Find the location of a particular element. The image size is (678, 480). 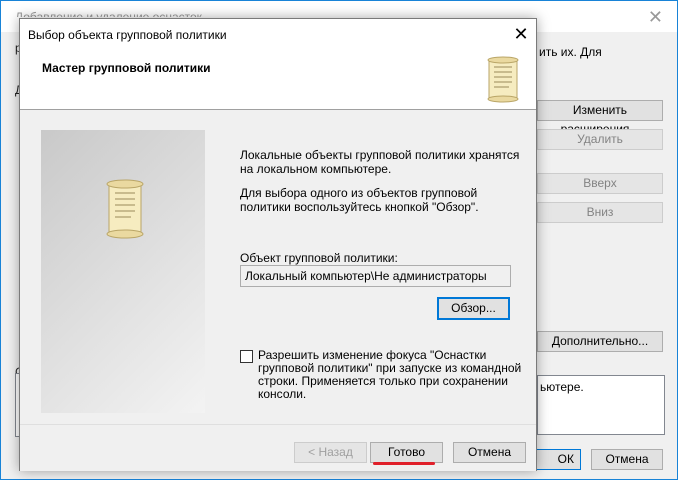

move-up-button: Вверх is located at coordinates (600, 183).